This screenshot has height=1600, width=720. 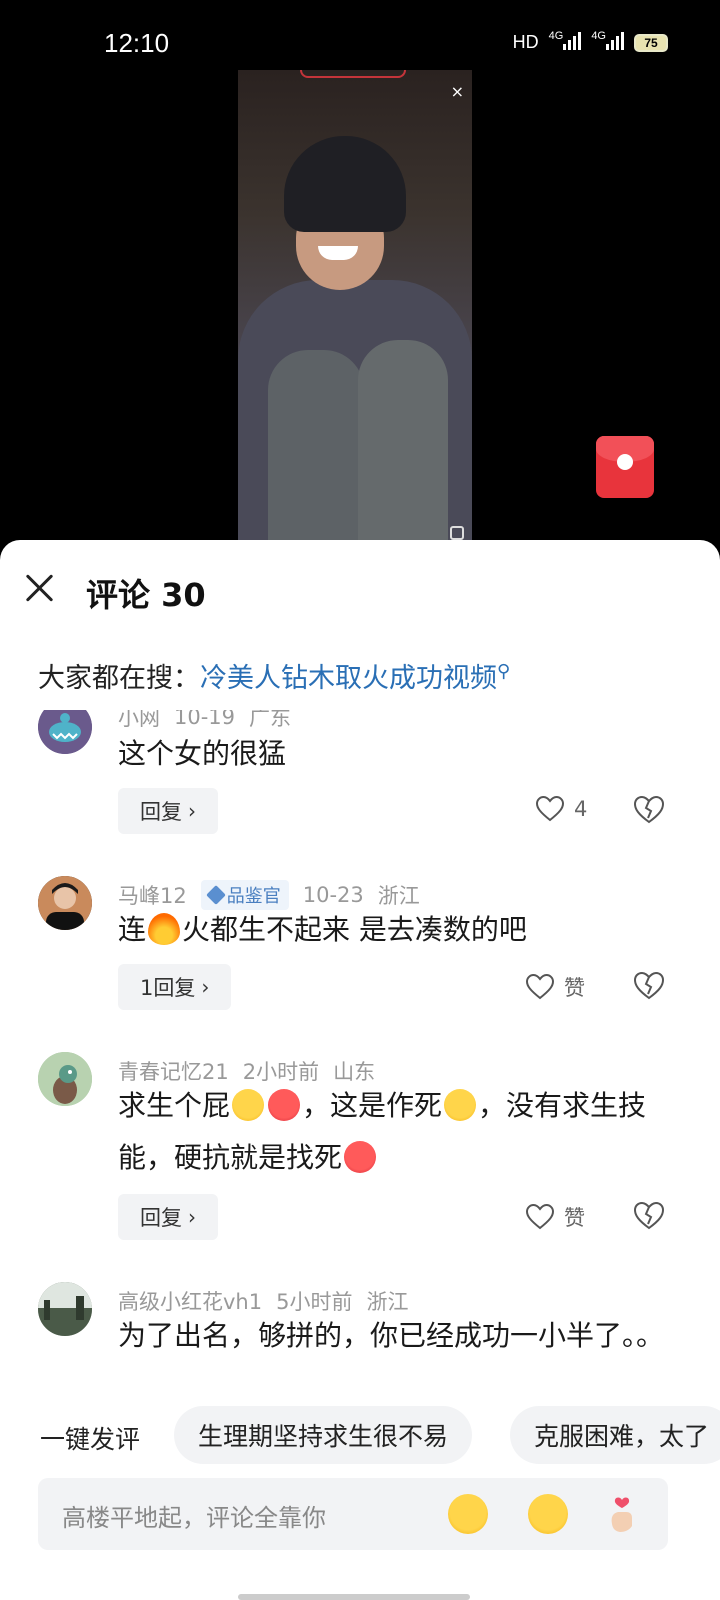 I want to click on status-icons: HD 4G 4G 75, so click(x=590, y=42).